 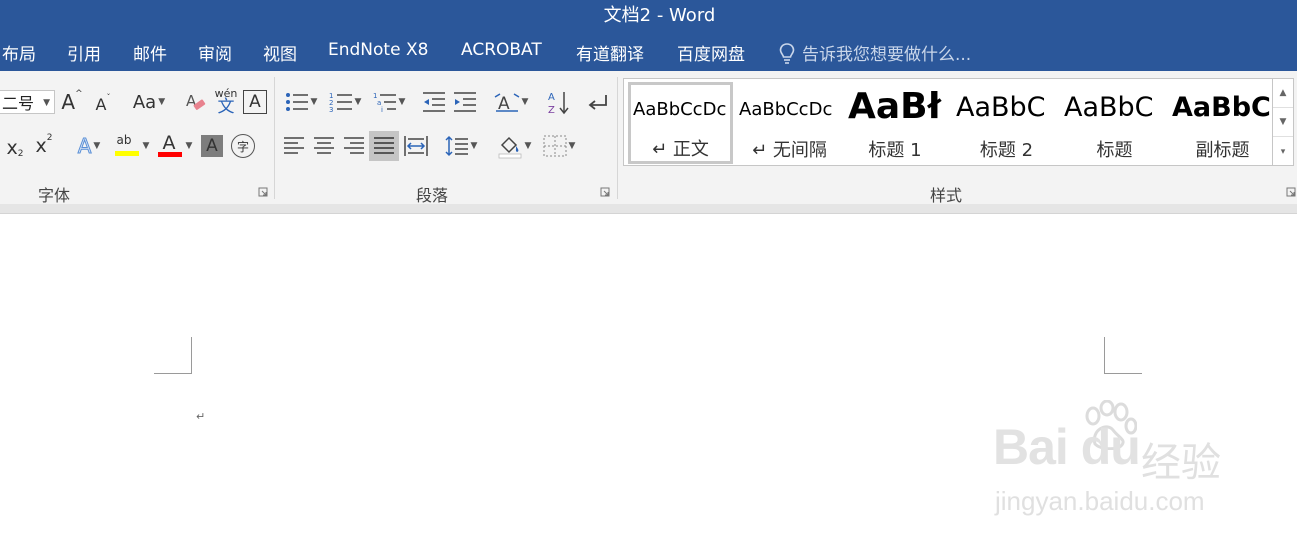 What do you see at coordinates (384, 102) in the screenshot?
I see `multilevel-list-icon: 1ai` at bounding box center [384, 102].